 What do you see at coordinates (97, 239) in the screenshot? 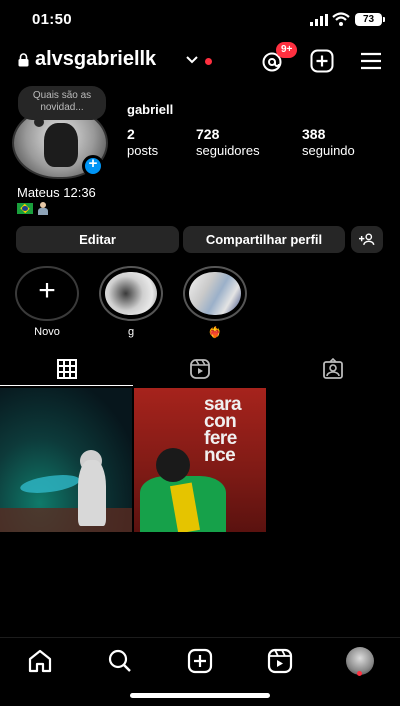
I see `edit-profile-button: Editar` at bounding box center [97, 239].